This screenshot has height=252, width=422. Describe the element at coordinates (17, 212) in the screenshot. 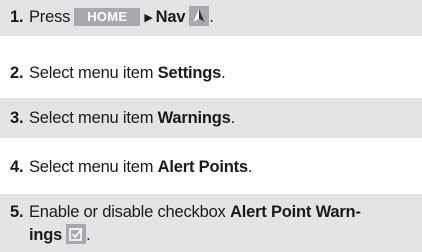

I see `step-number: 5.` at that location.